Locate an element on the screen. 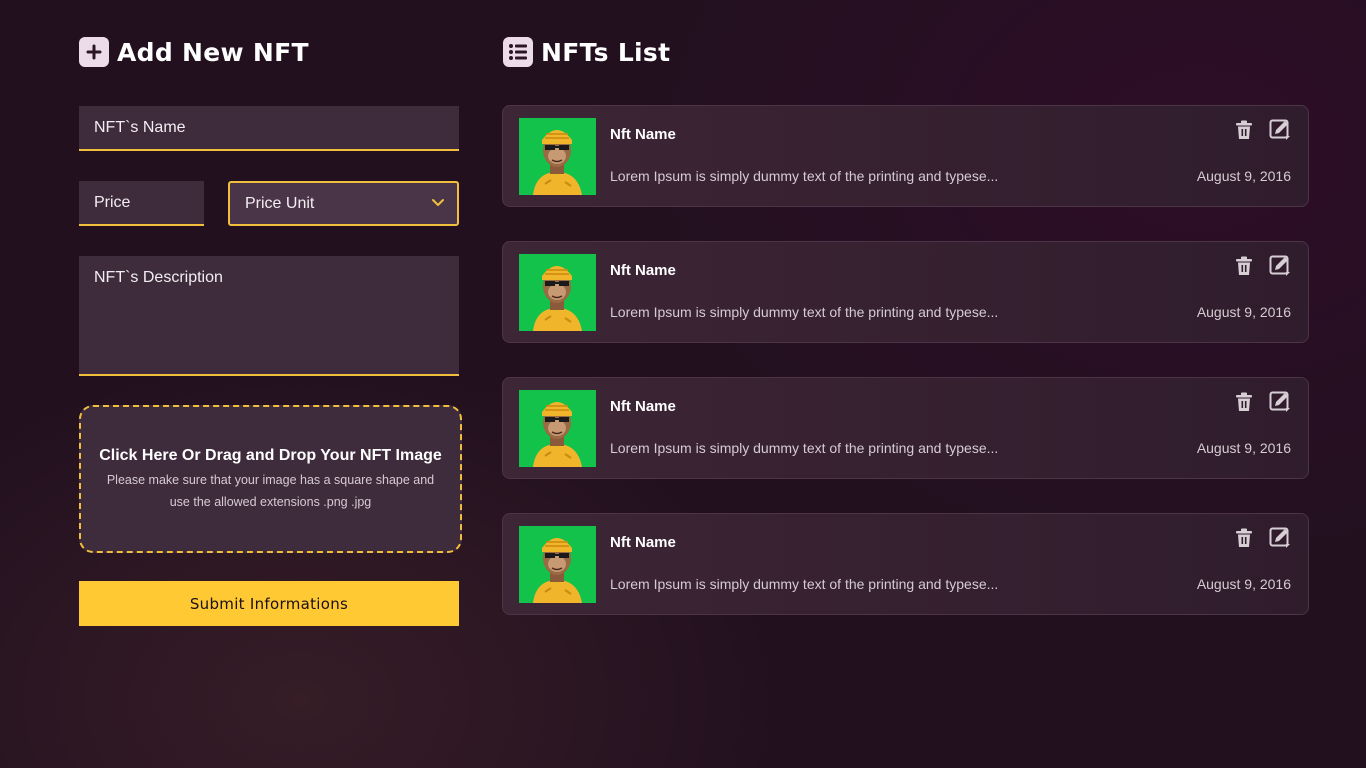 This screenshot has height=768, width=1366. dropzone-hint-line2: use the allowed extensions .png .jpg is located at coordinates (270, 502).